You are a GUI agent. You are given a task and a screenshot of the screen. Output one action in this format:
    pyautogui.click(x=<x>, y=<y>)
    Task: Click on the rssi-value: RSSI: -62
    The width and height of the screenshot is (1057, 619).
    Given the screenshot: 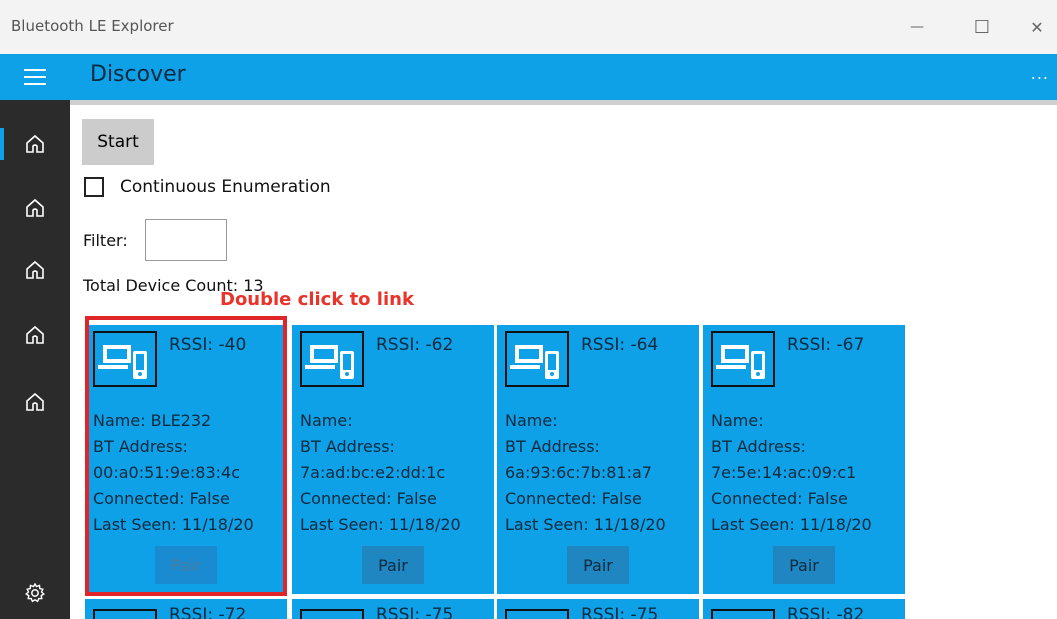 What is the action you would take?
    pyautogui.click(x=415, y=345)
    